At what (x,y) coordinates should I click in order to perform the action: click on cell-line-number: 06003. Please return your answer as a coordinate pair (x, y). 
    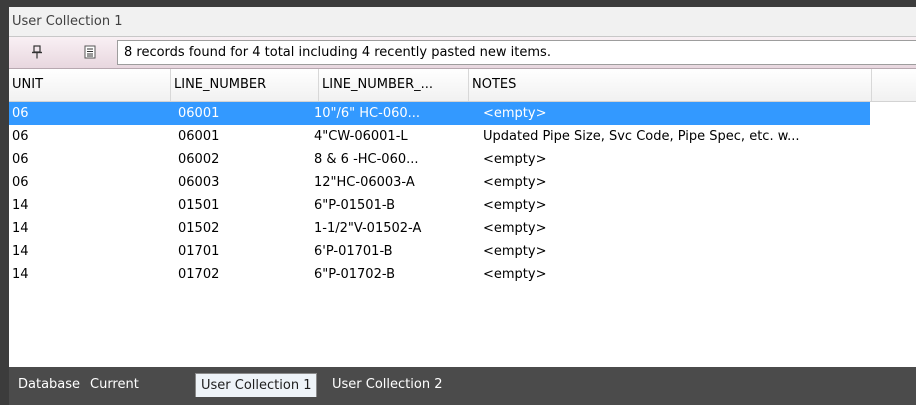
    Looking at the image, I should click on (249, 182).